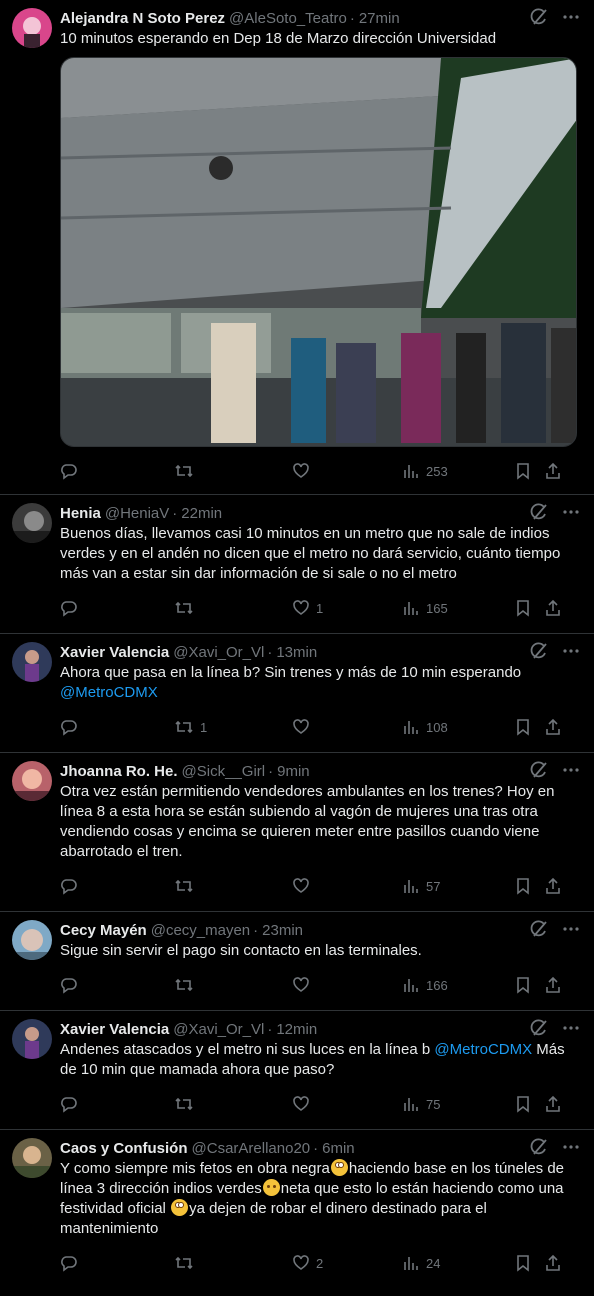 The height and width of the screenshot is (1296, 594). What do you see at coordinates (458, 1263) in the screenshot?
I see `views-button: 24` at bounding box center [458, 1263].